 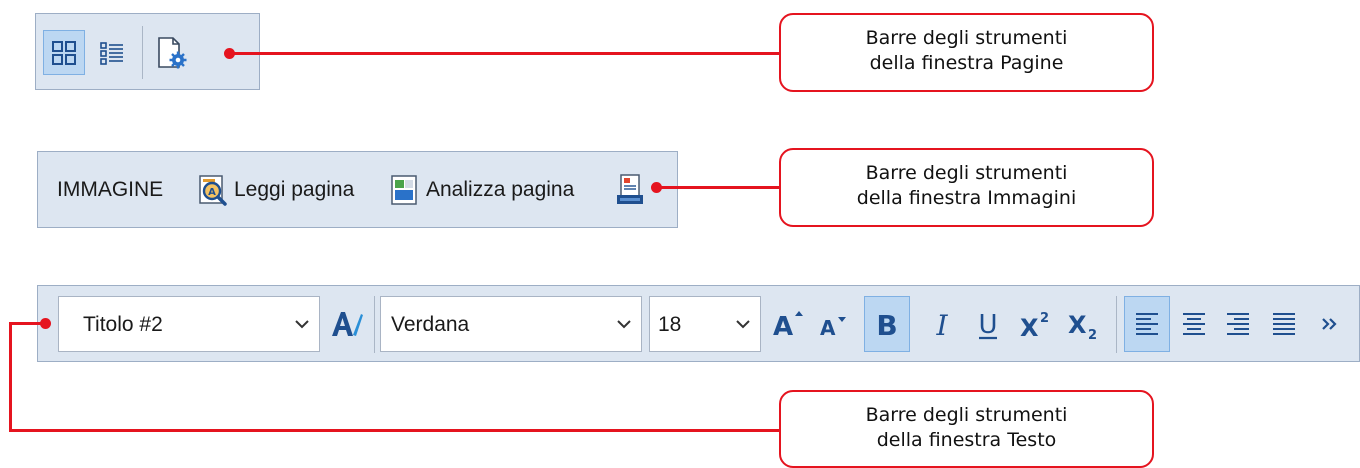 I want to click on increase-font-icon: A, so click(x=788, y=325).